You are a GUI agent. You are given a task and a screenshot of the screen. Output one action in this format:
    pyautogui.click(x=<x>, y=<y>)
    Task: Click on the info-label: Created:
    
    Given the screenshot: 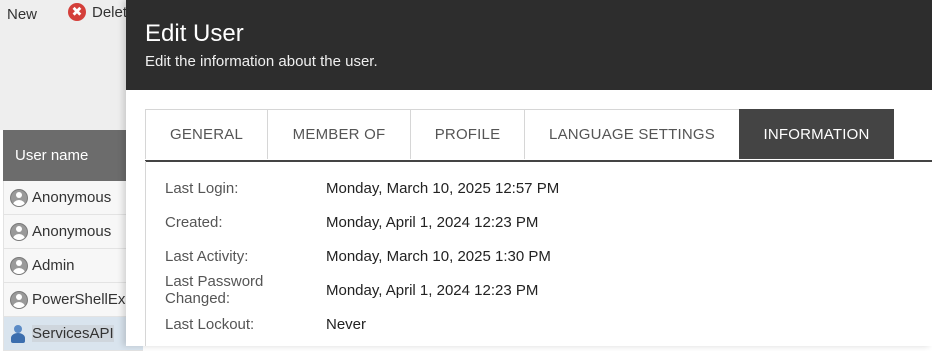 What is the action you would take?
    pyautogui.click(x=194, y=222)
    